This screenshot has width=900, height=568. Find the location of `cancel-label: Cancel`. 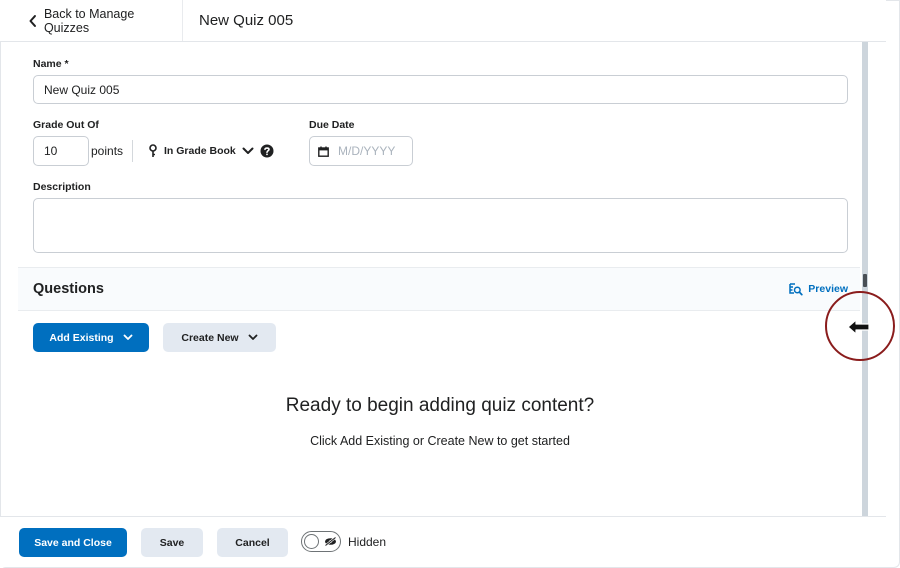

cancel-label: Cancel is located at coordinates (252, 542).